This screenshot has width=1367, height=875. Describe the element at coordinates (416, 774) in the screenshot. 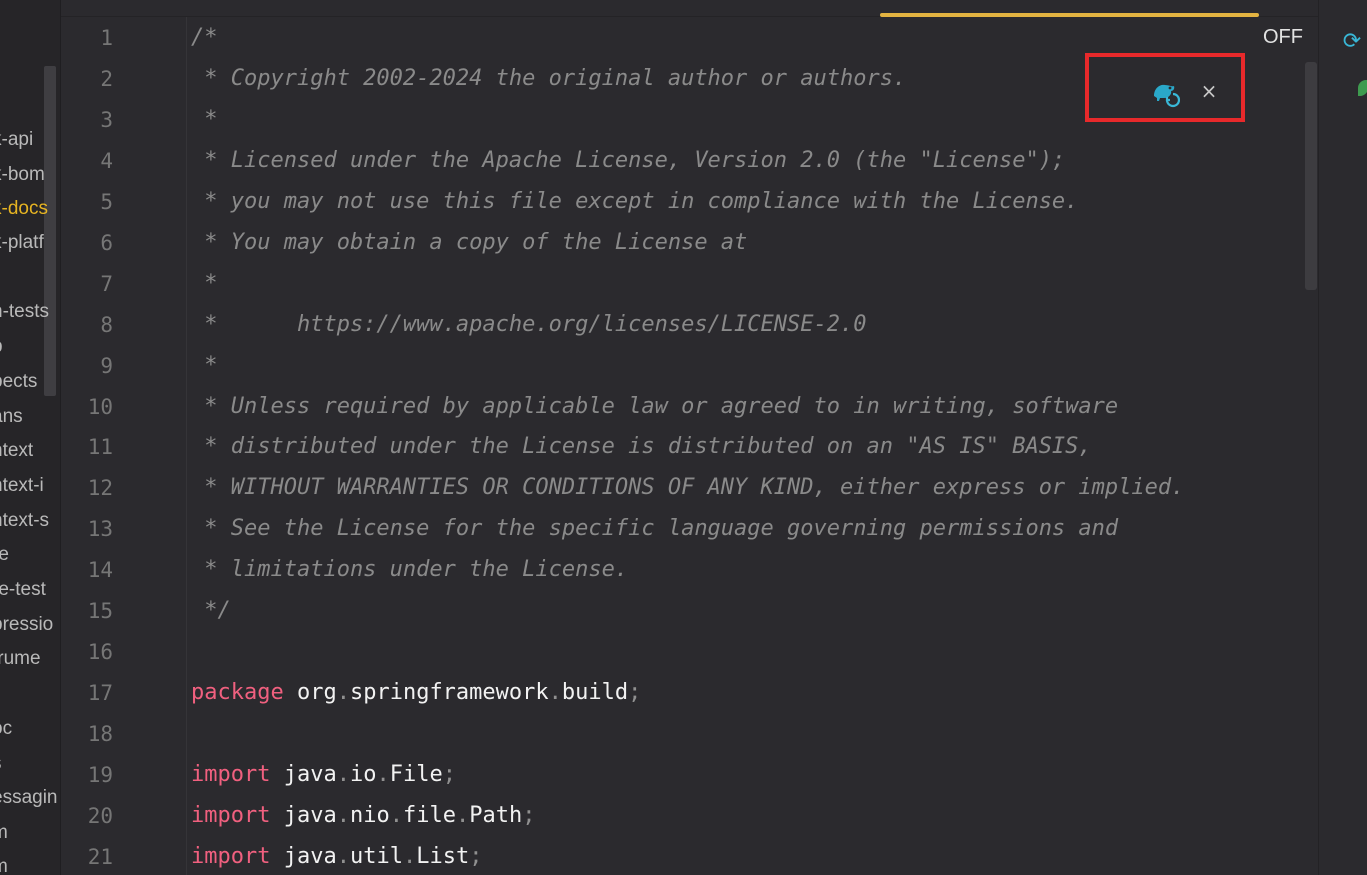

I see `import-segment: File` at that location.